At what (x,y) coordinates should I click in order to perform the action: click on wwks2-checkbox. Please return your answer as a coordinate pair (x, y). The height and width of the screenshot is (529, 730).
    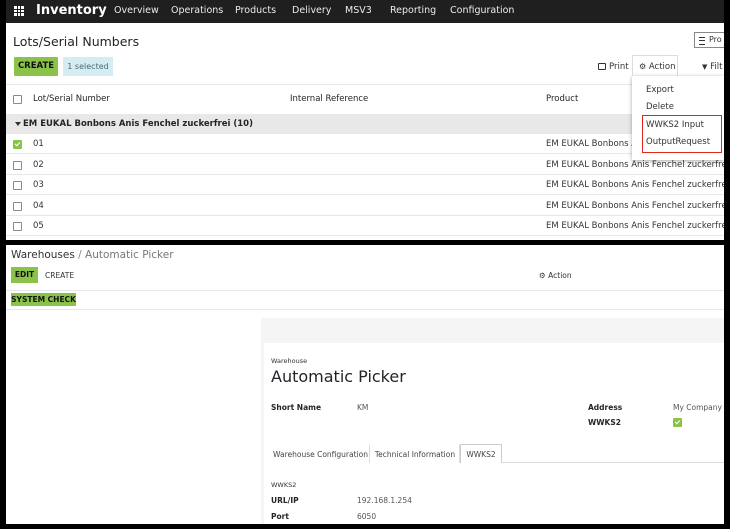
    Looking at the image, I should click on (677, 422).